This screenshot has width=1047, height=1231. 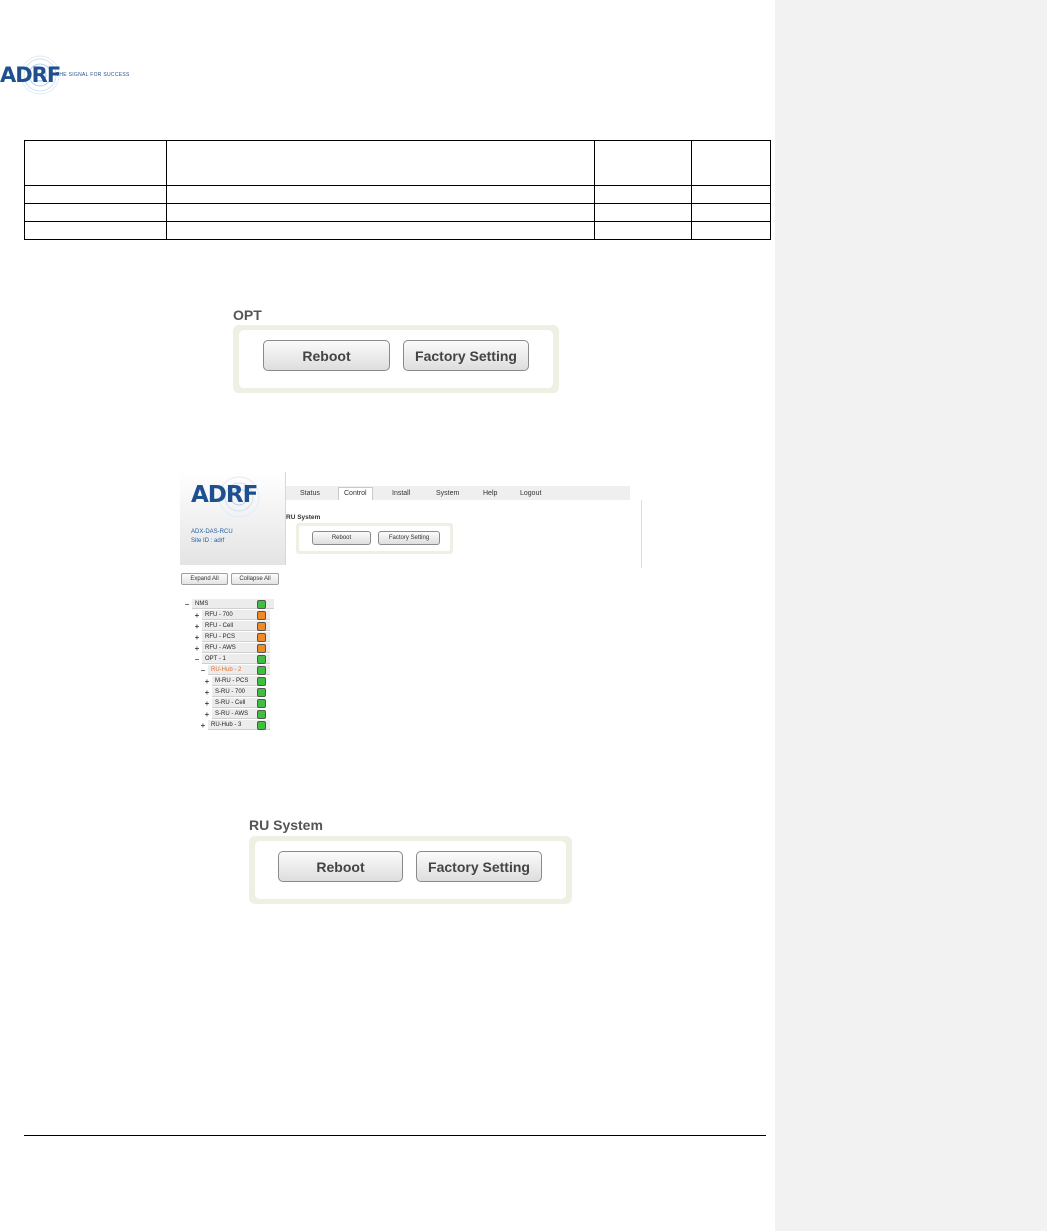 What do you see at coordinates (310, 493) in the screenshot?
I see `tab-status: Status` at bounding box center [310, 493].